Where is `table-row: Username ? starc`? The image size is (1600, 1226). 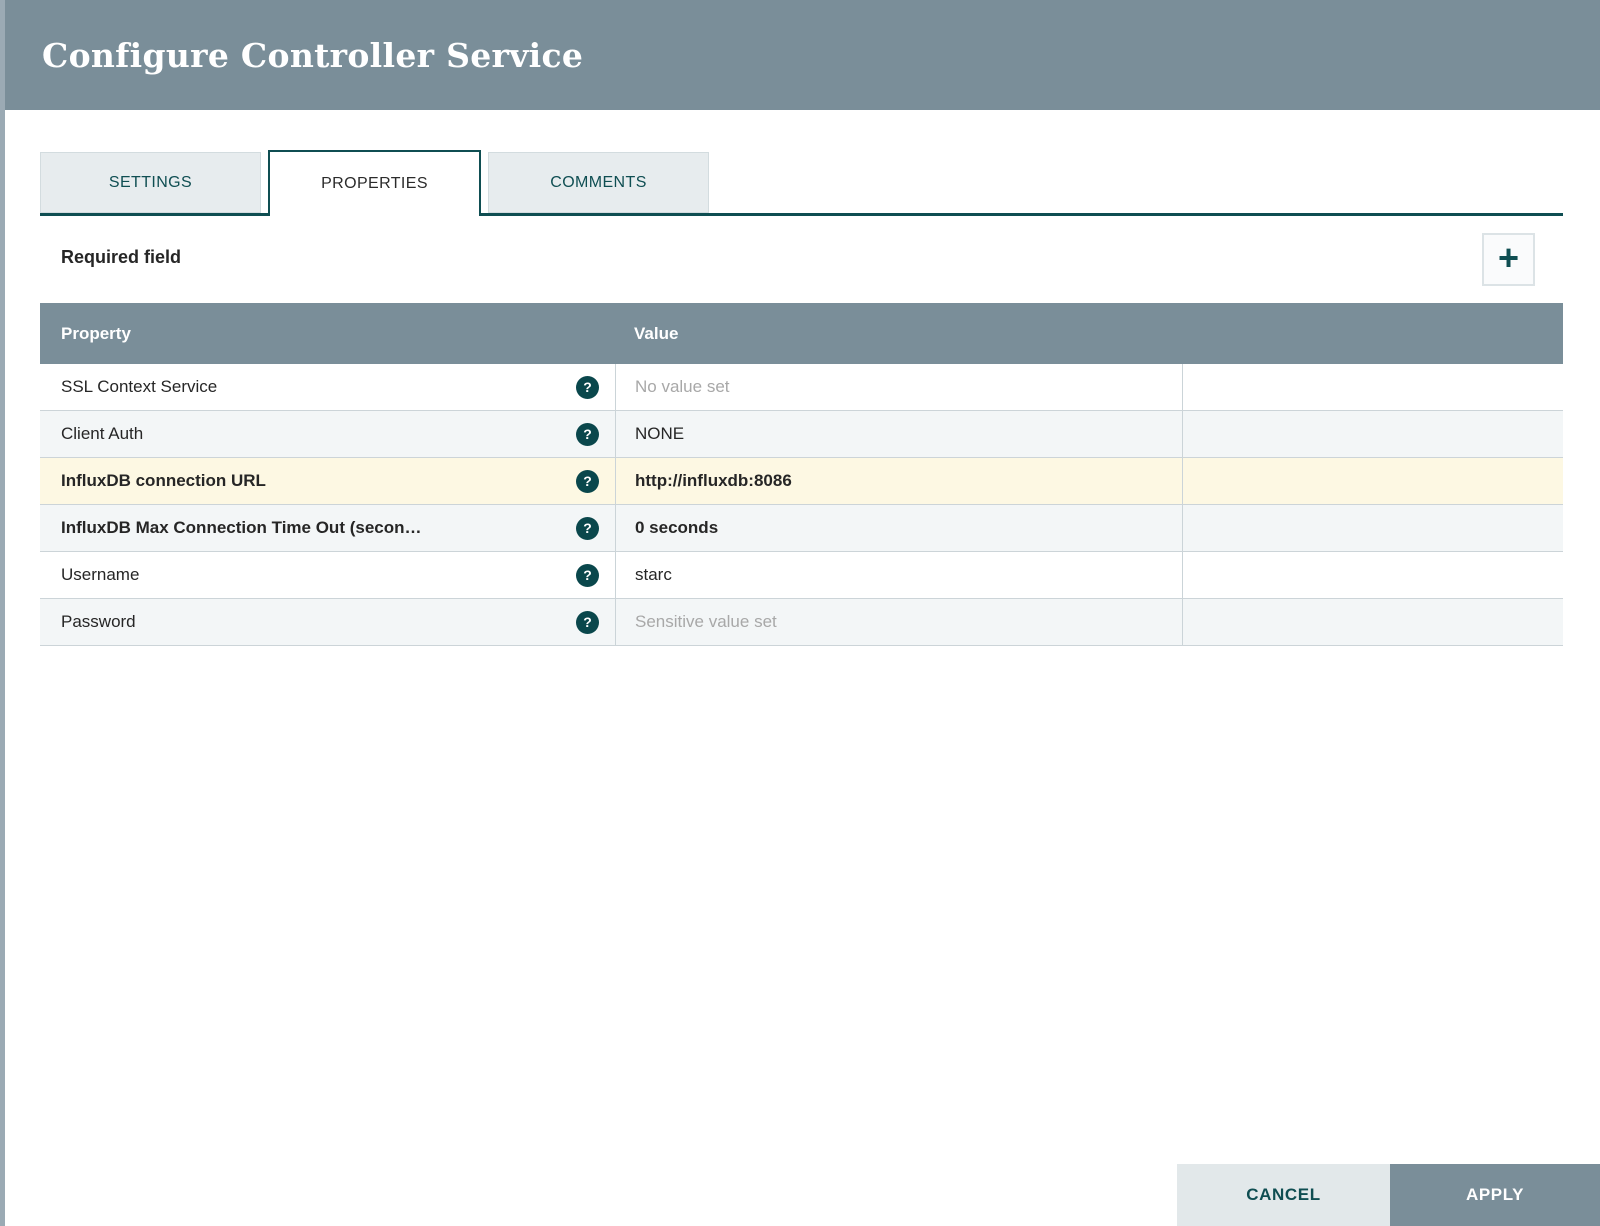 table-row: Username ? starc is located at coordinates (801, 575).